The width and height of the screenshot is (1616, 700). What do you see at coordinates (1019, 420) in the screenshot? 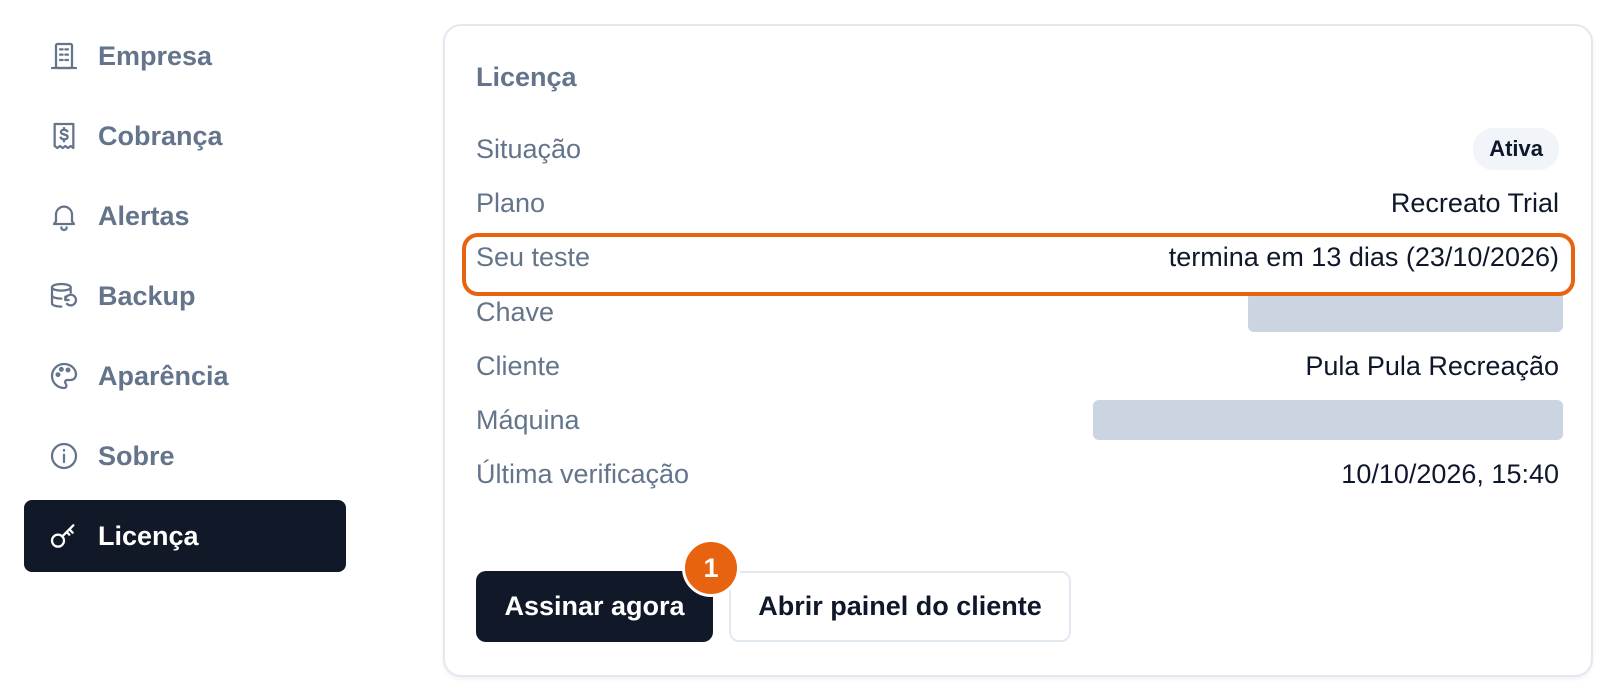
I see `machine-row: Máquina` at bounding box center [1019, 420].